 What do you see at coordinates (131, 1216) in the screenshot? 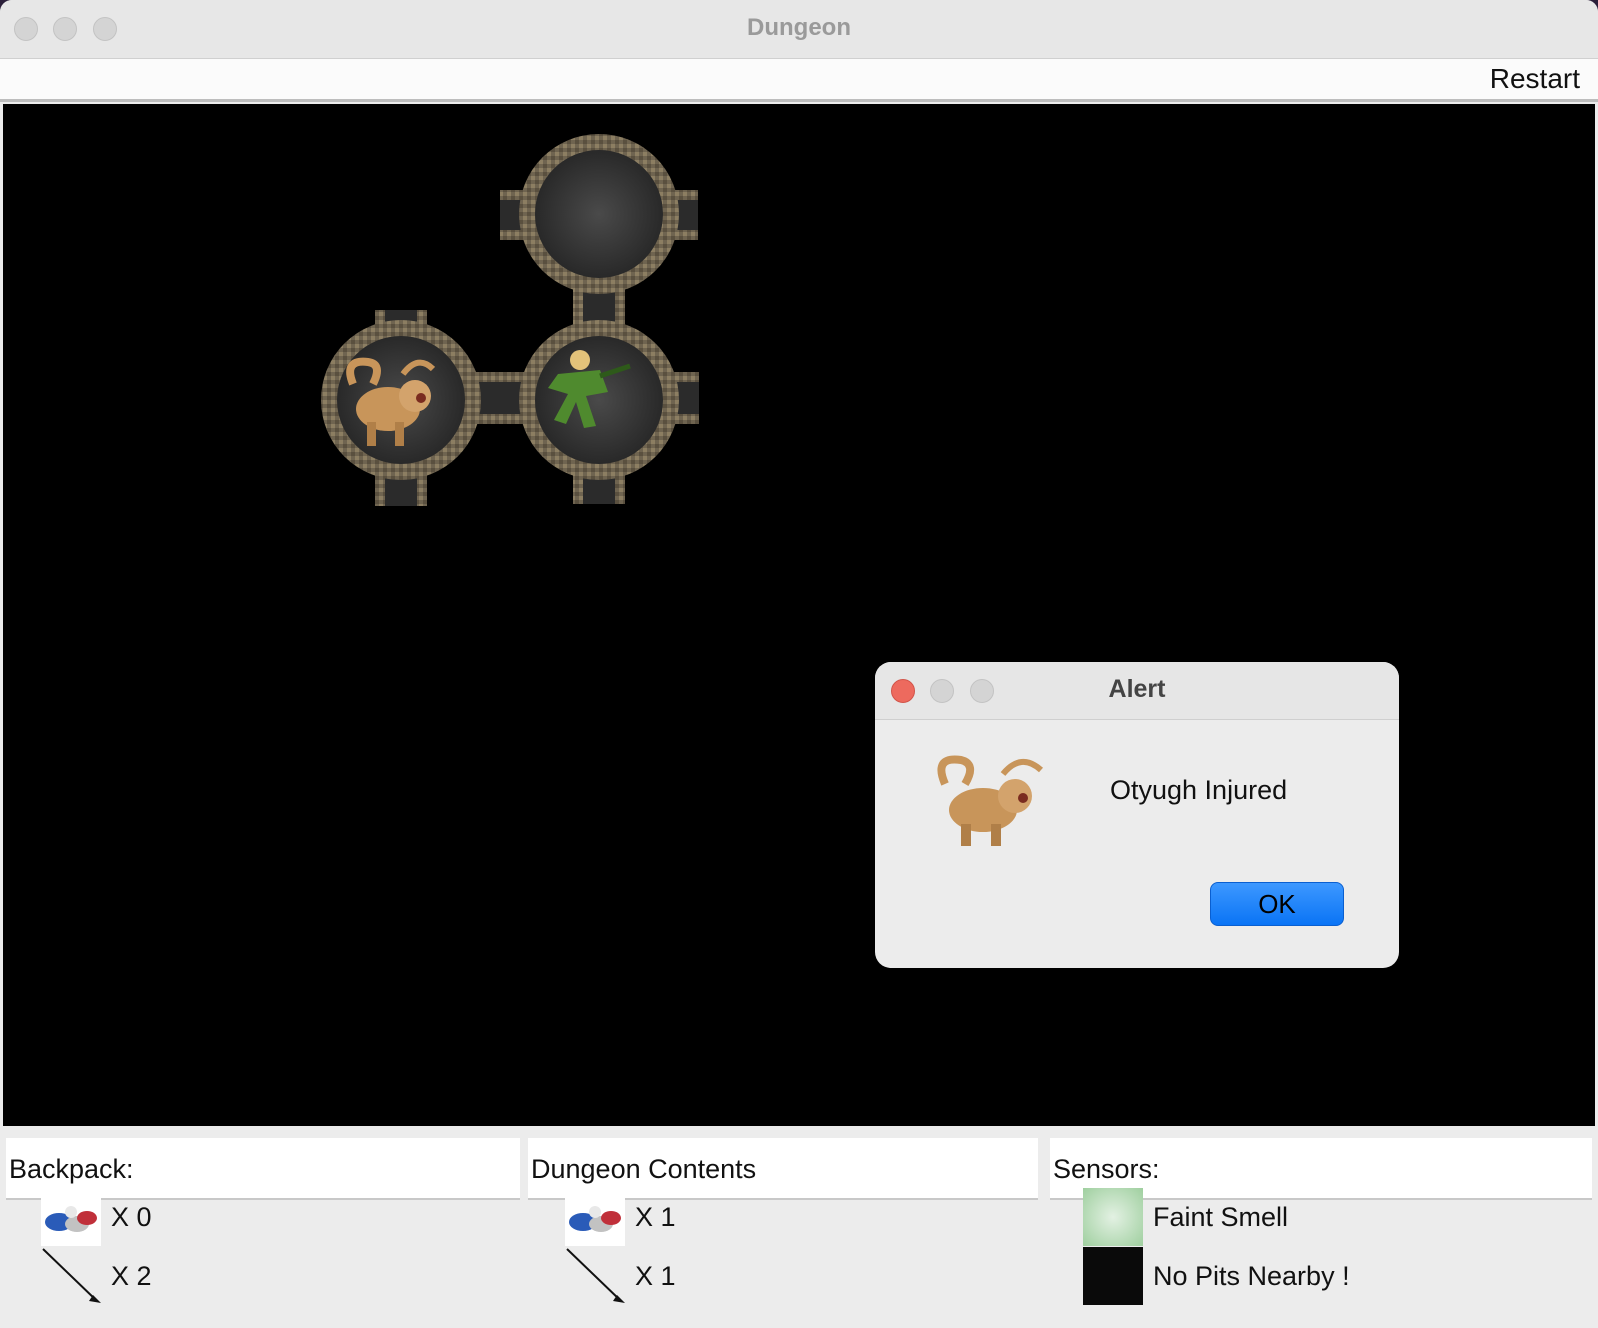
I see `backpack-treasure-qty: X 0` at bounding box center [131, 1216].